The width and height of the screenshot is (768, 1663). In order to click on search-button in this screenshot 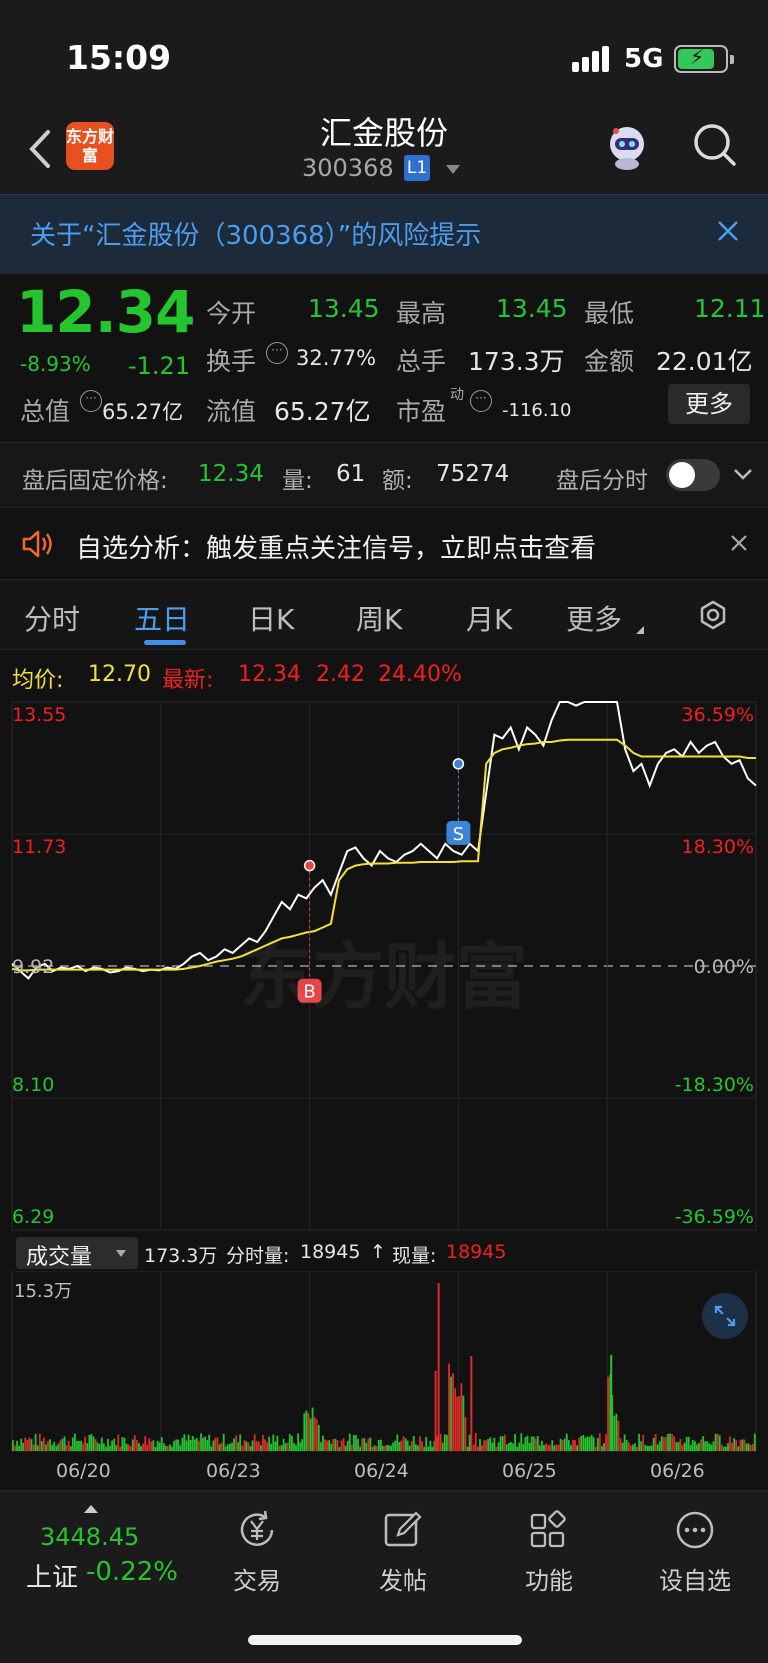, I will do `click(715, 145)`.